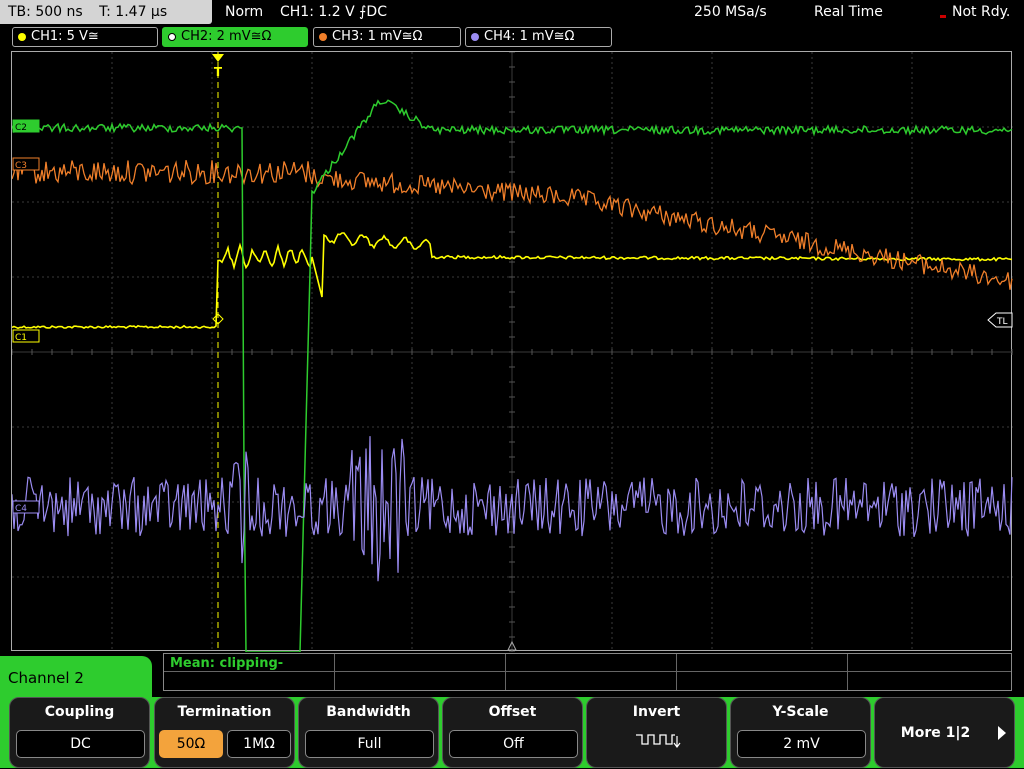  I want to click on ch3-label: CH3: 1 mV≅Ω, so click(377, 36).